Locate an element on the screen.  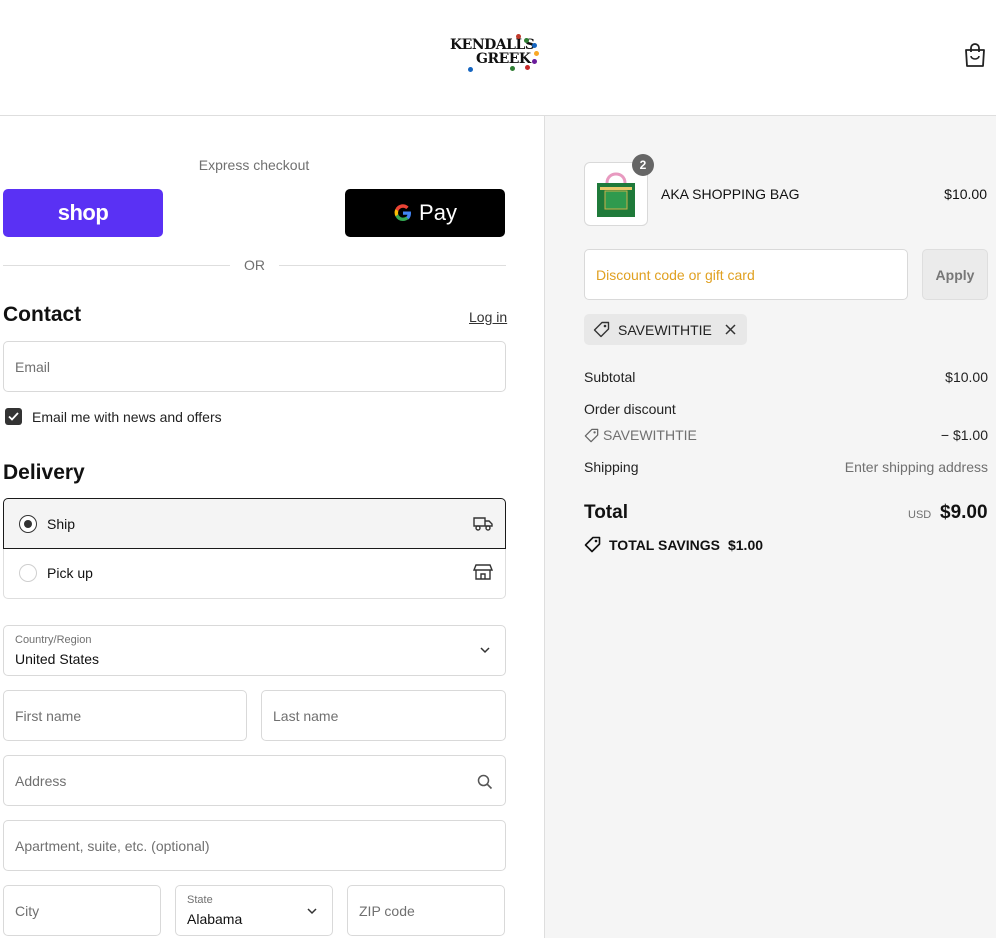
divider-line is located at coordinates (392, 265).